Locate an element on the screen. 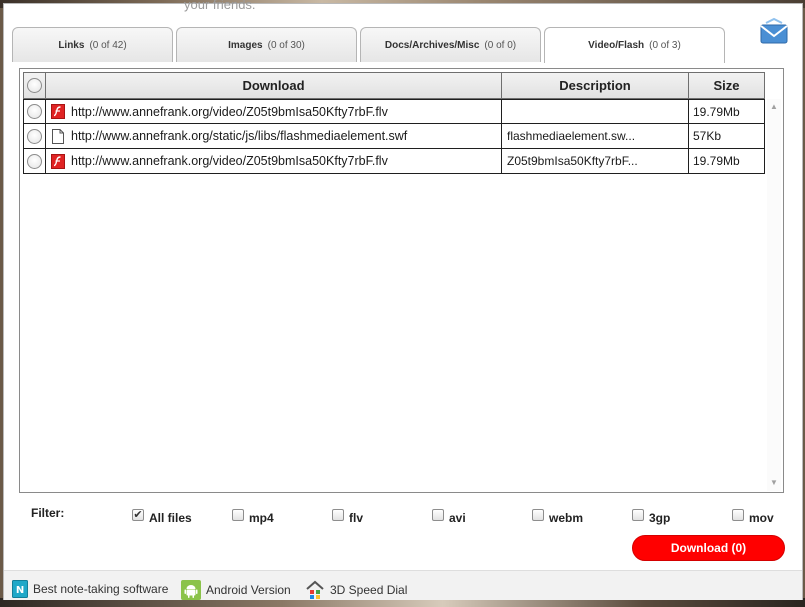  tab-links: Links (0 of 42) is located at coordinates (92, 44).